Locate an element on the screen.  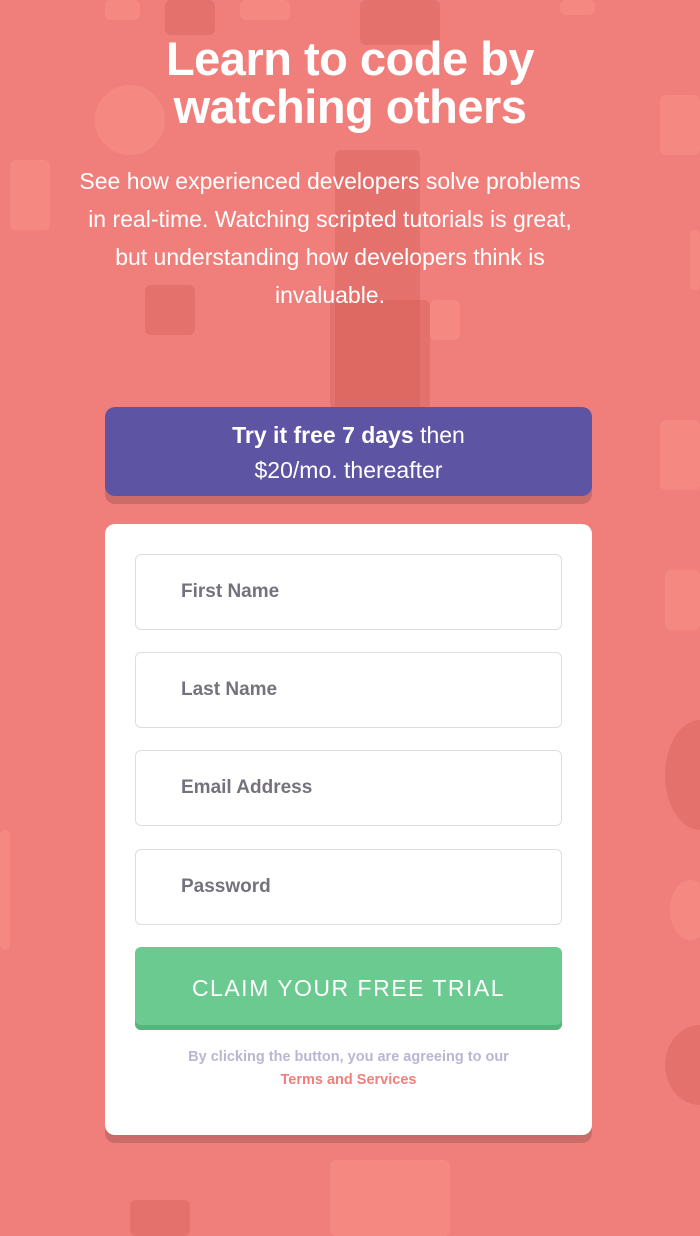
first-name-input is located at coordinates (348, 592).